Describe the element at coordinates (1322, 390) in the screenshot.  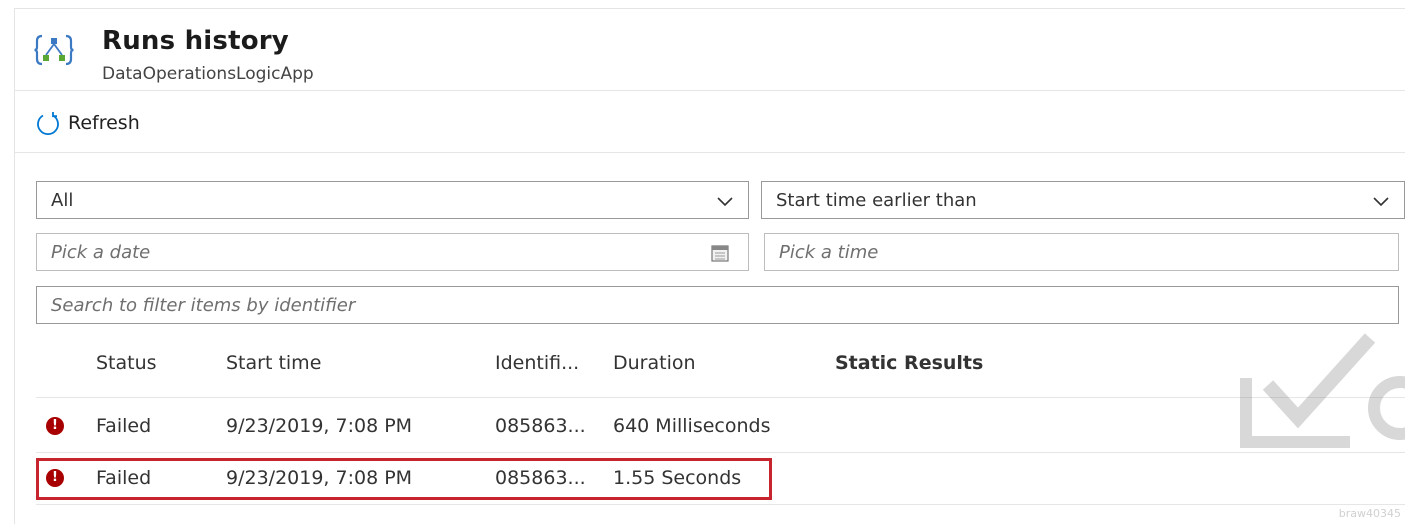
I see `checkmark-watermark-icon` at that location.